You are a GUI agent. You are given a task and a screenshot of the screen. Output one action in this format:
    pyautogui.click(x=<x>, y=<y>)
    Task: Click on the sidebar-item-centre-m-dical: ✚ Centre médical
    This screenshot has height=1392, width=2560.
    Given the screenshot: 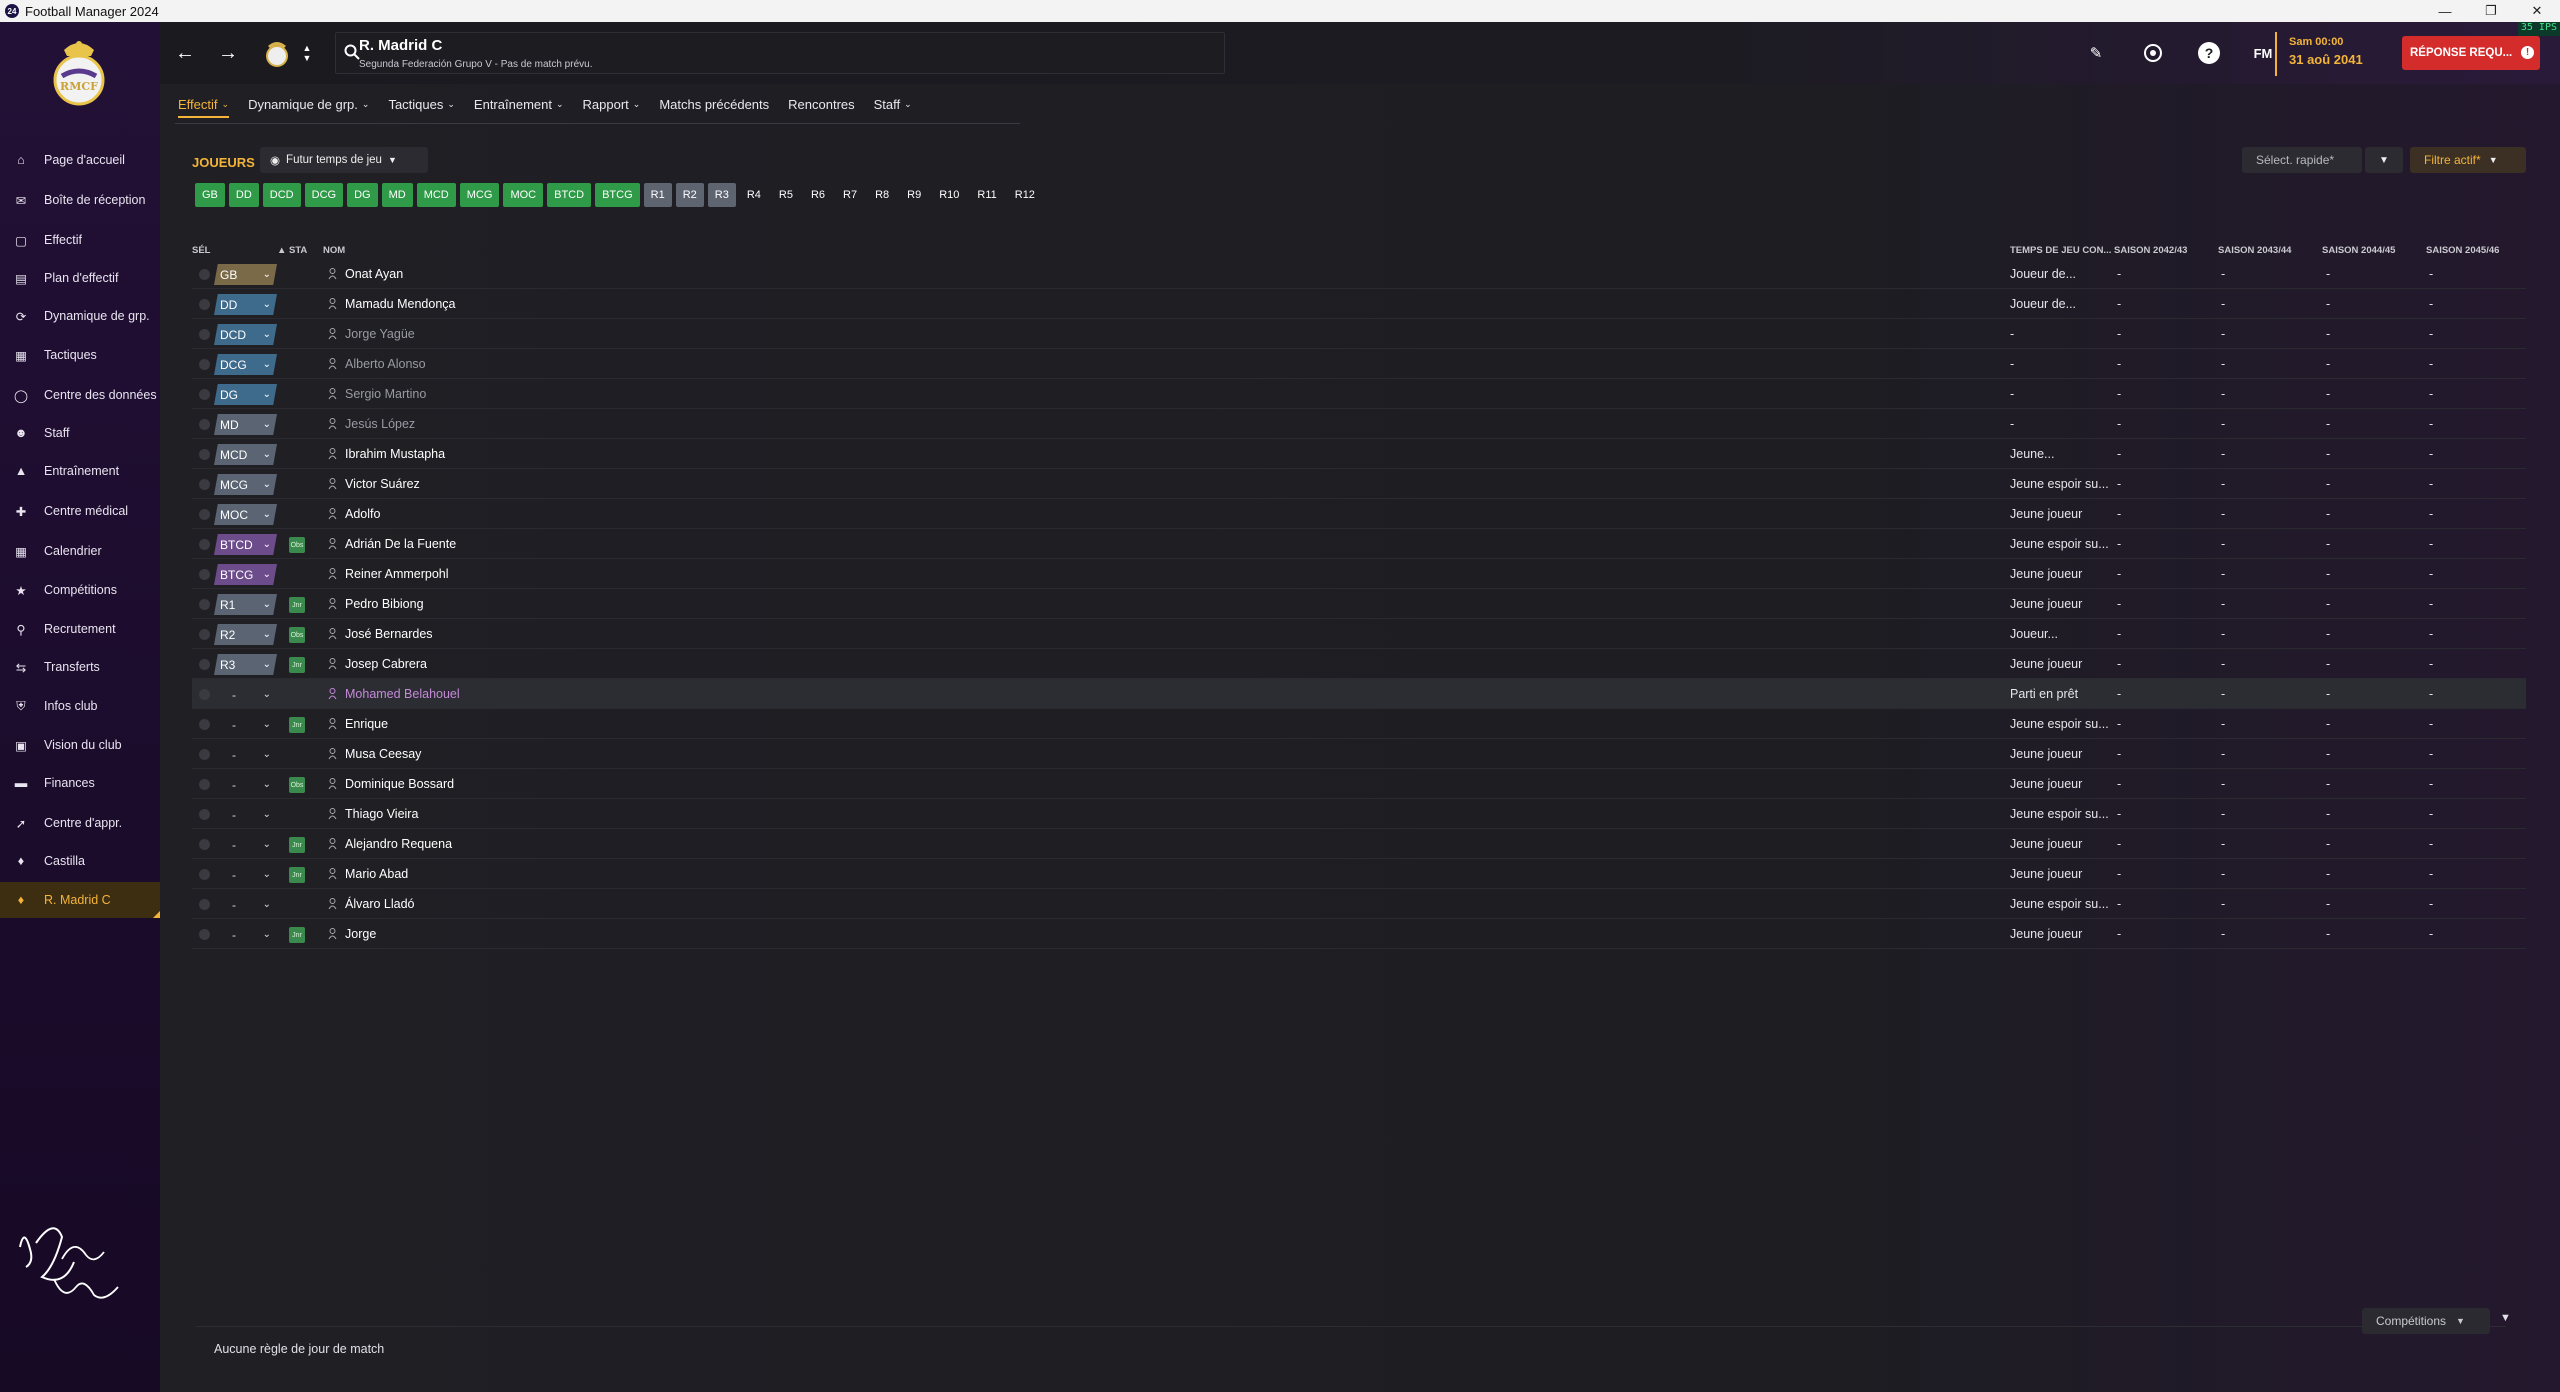 What is the action you would take?
    pyautogui.click(x=80, y=511)
    